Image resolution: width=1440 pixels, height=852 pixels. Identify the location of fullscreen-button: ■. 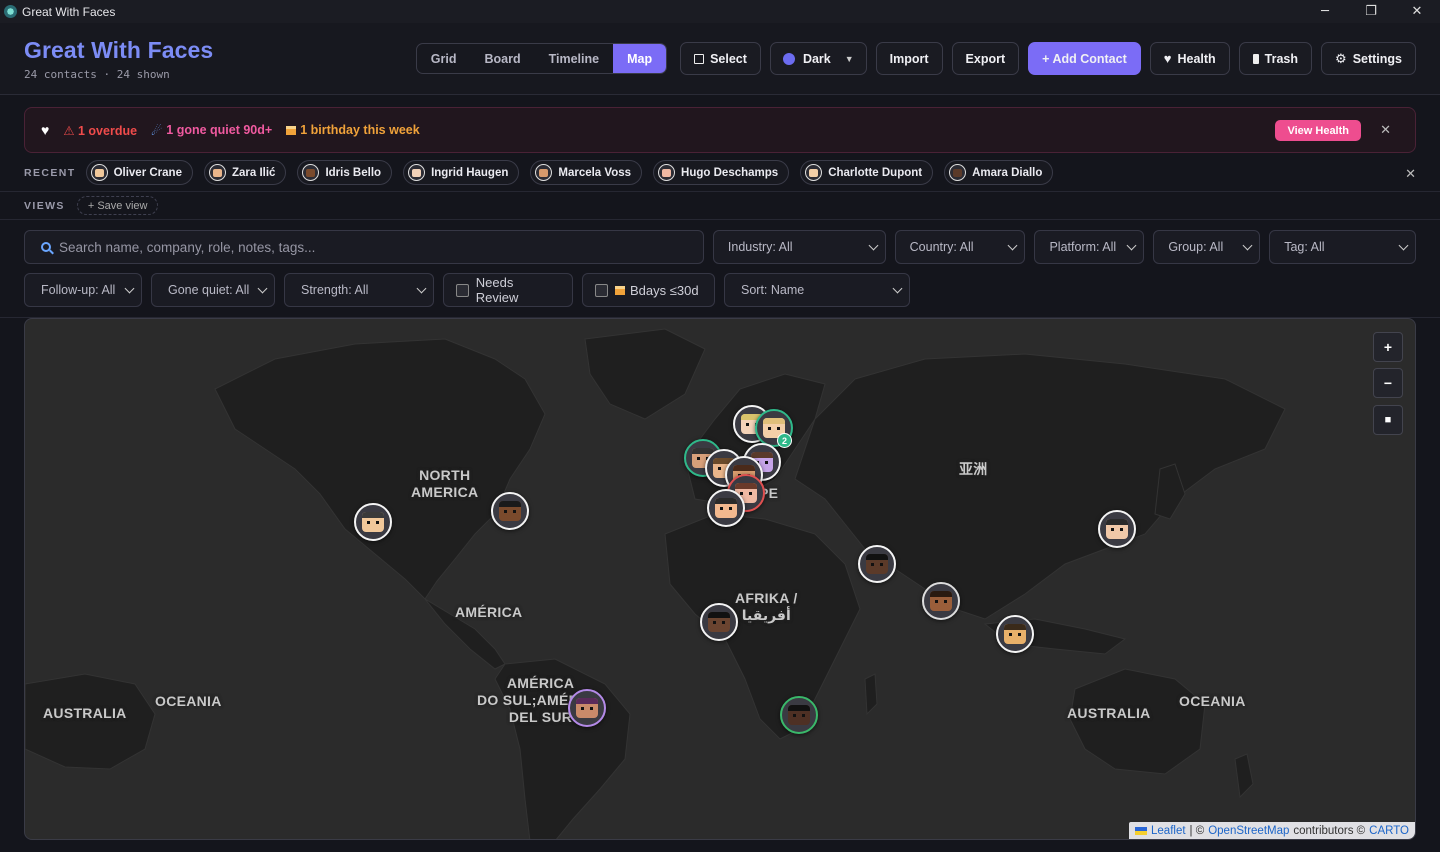
(1388, 420).